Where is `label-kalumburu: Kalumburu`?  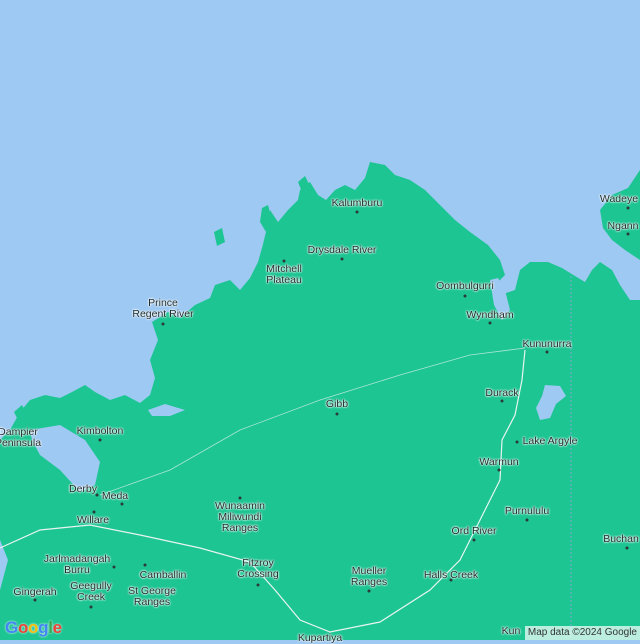
label-kalumburu: Kalumburu is located at coordinates (357, 203).